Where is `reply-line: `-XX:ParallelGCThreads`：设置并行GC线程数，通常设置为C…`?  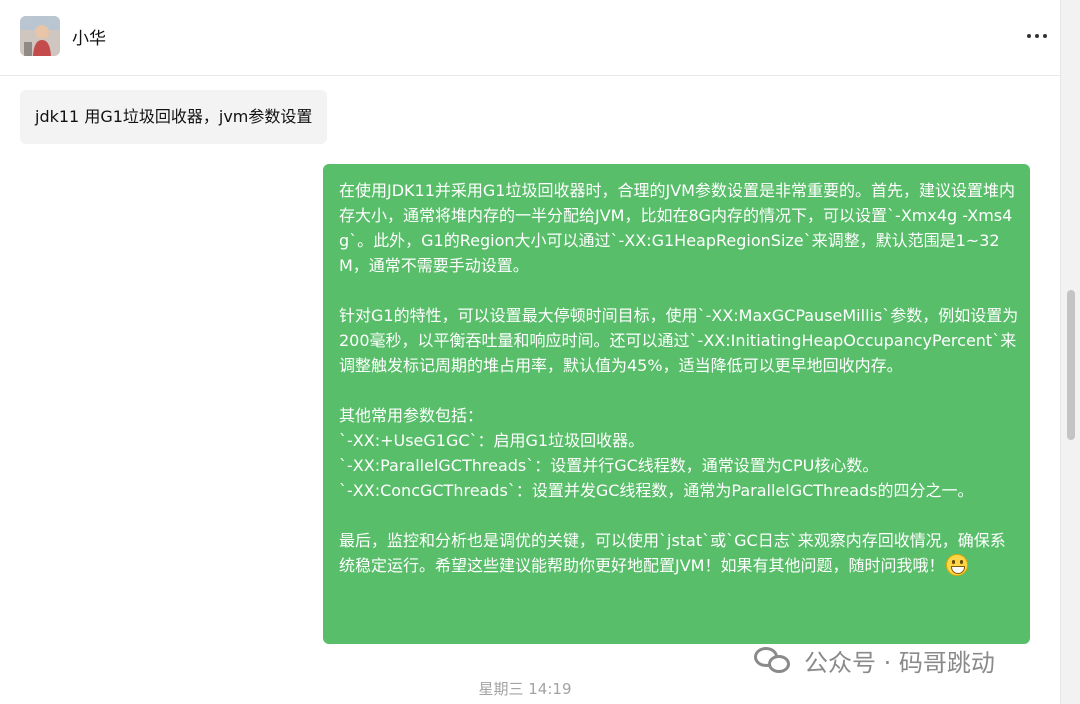 reply-line: `-XX:ParallelGCThreads`：设置并行GC线程数，通常设置为C… is located at coordinates (609, 465).